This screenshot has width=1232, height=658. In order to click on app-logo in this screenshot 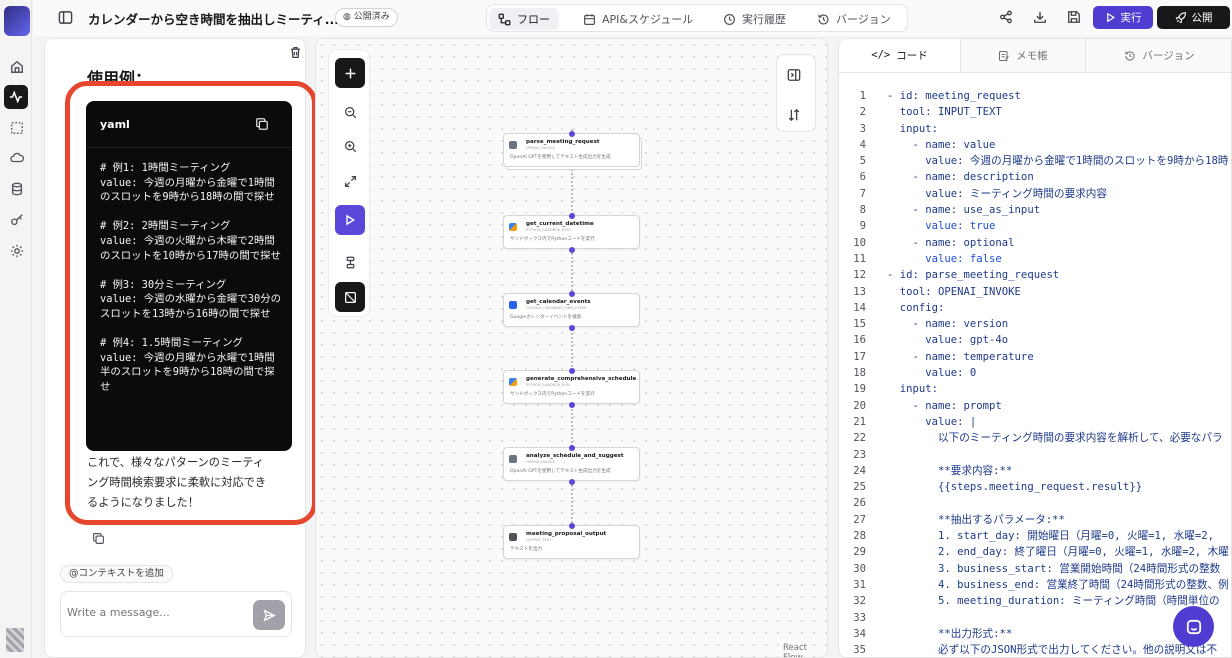, I will do `click(17, 21)`.